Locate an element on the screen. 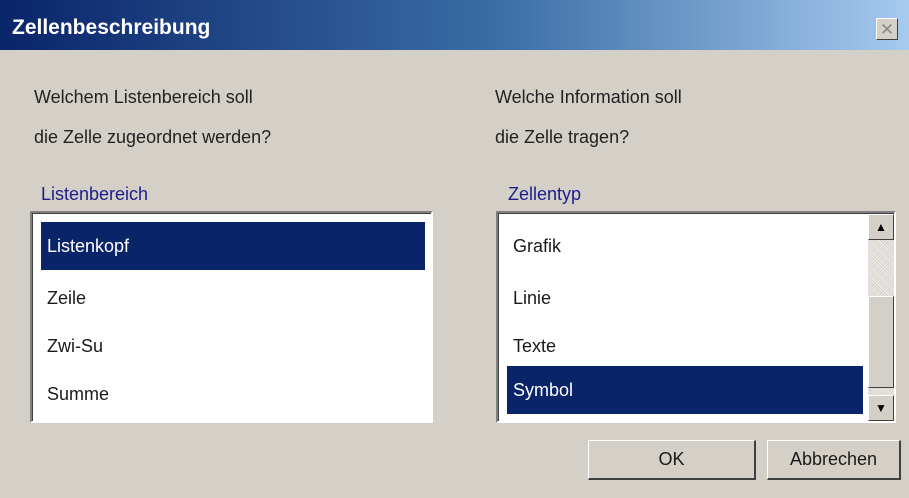 The image size is (909, 498). scroll-up-button: ▲ is located at coordinates (881, 227).